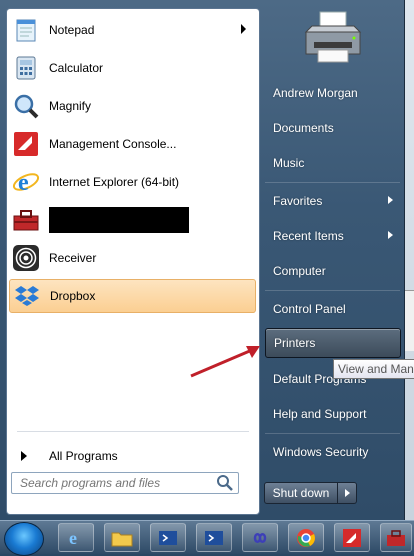  I want to click on taskbar: e, so click(207, 538).